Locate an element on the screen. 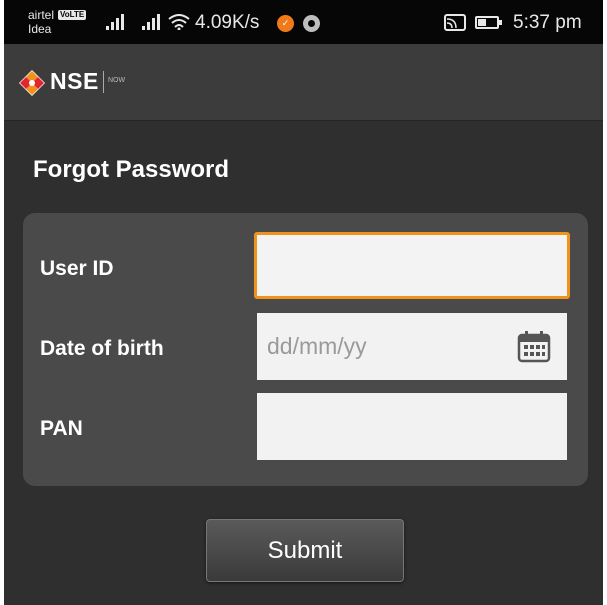  date-of-birth-label: Date of birth is located at coordinates (102, 348).